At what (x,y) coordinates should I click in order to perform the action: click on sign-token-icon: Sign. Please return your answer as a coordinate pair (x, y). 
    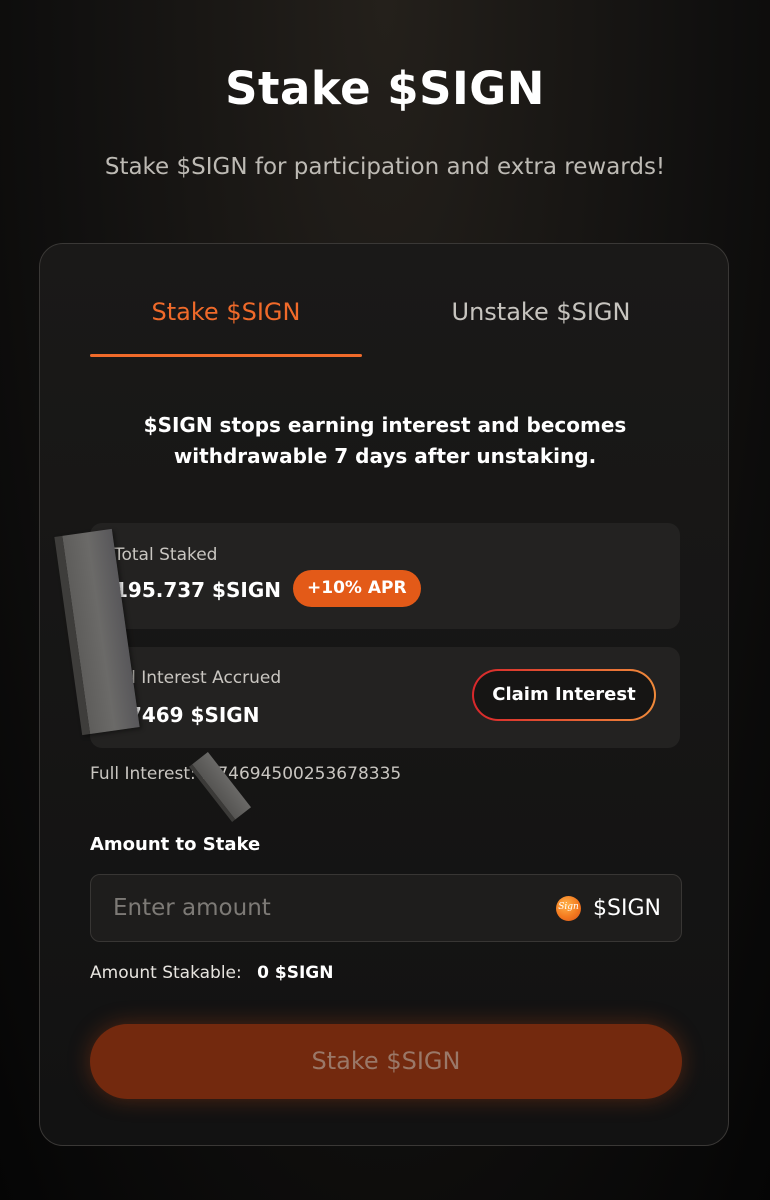
    Looking at the image, I should click on (569, 908).